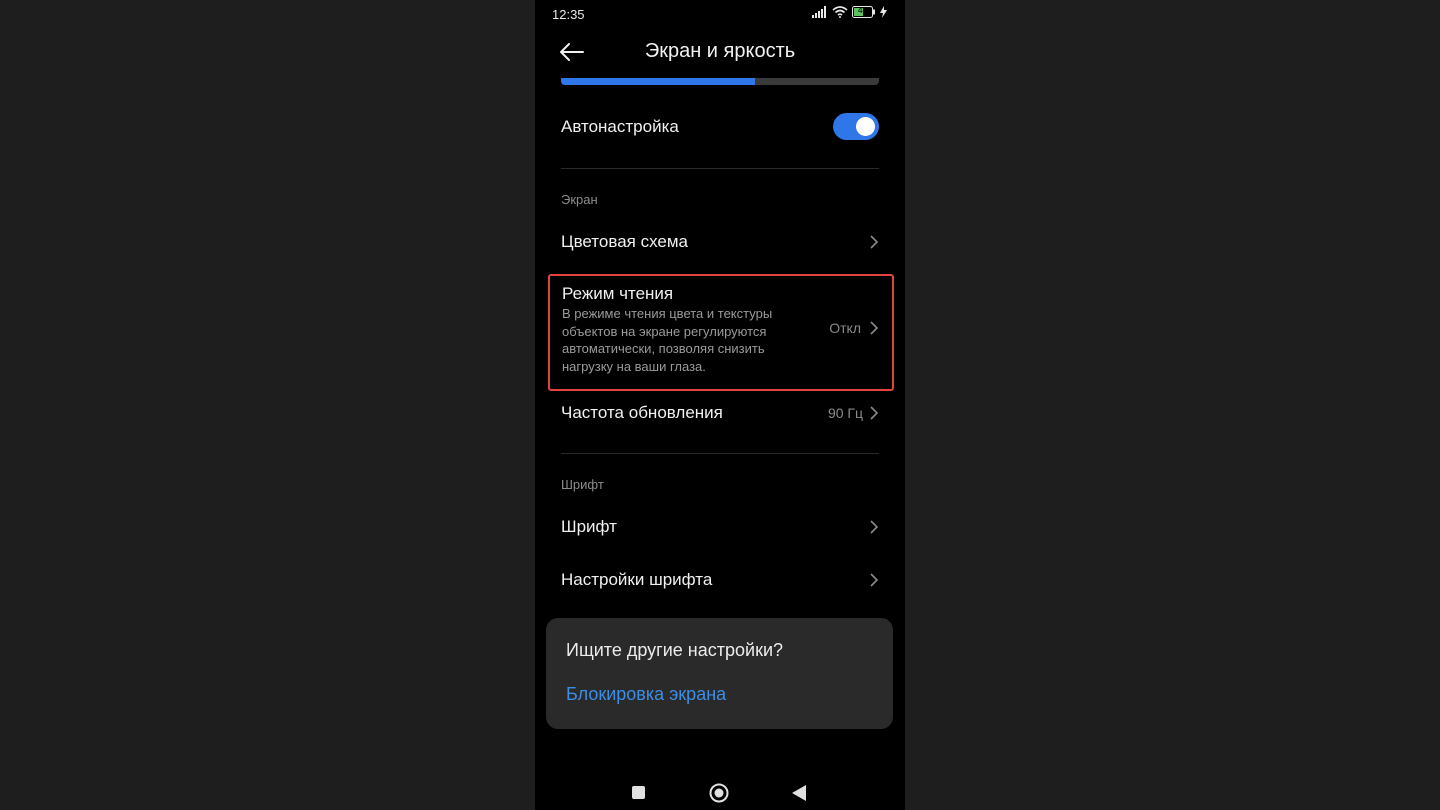 The image size is (1440, 810). What do you see at coordinates (883, 14) in the screenshot?
I see `charging-icon` at bounding box center [883, 14].